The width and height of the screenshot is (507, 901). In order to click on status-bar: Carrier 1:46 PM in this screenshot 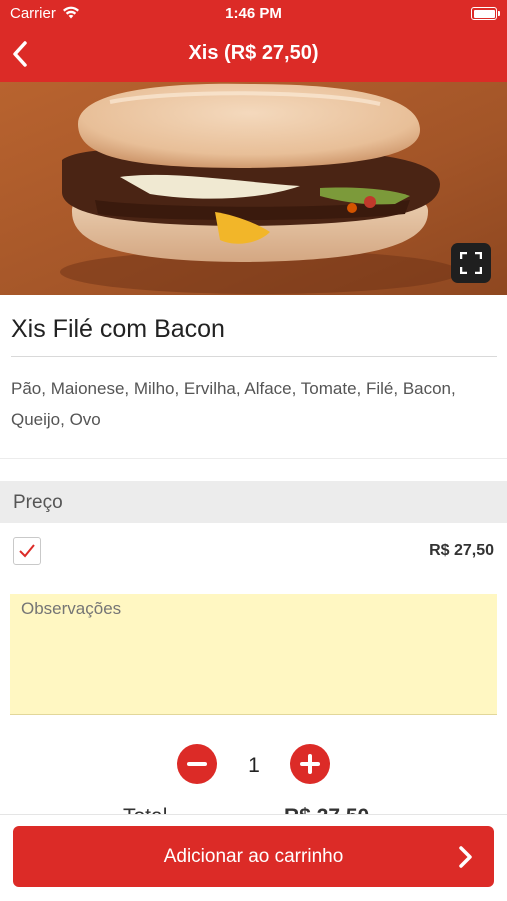, I will do `click(253, 14)`.